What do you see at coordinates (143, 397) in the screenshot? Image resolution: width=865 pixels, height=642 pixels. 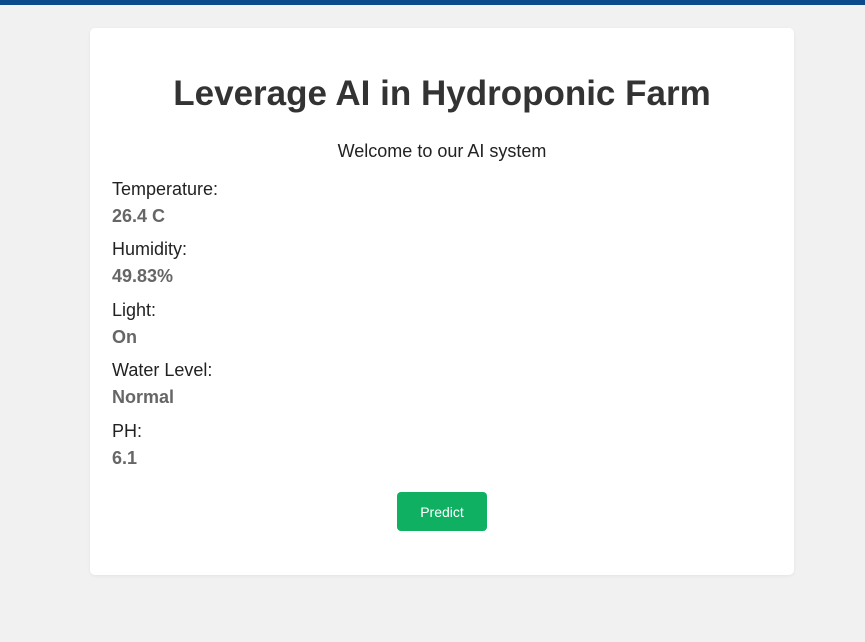 I see `water-level-value: Normal` at bounding box center [143, 397].